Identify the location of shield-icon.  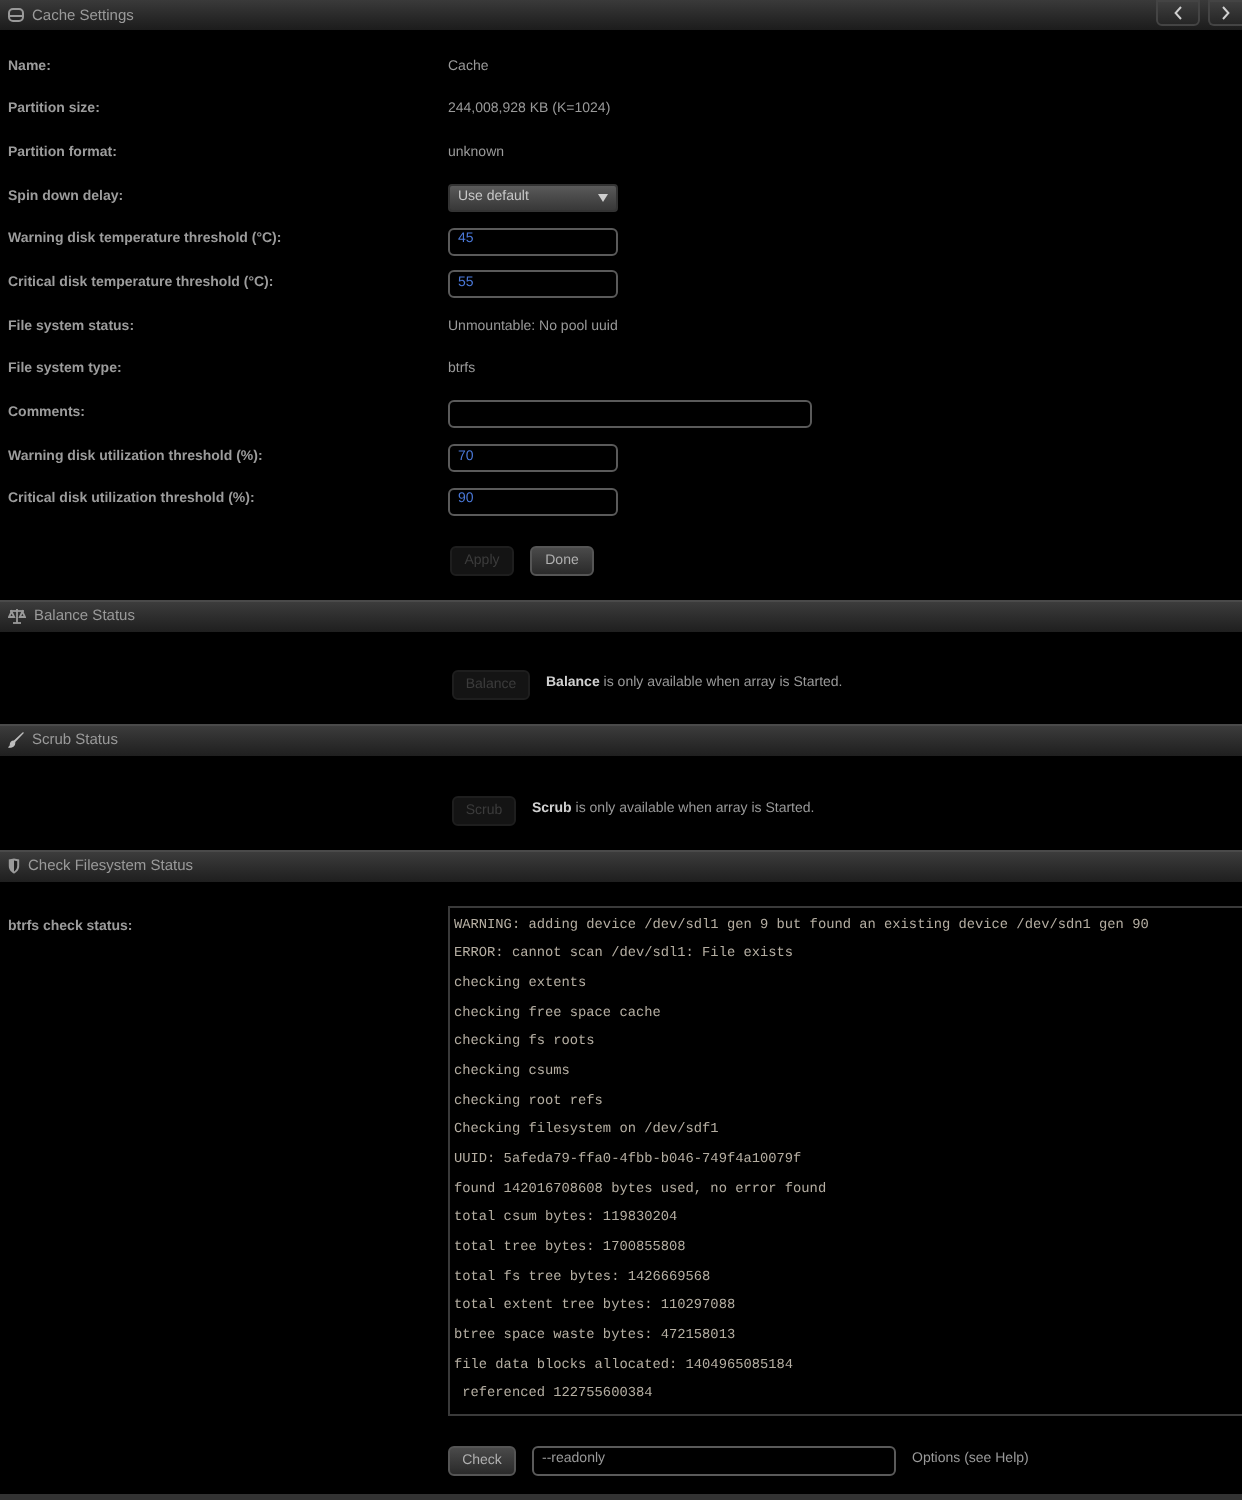
(14, 866).